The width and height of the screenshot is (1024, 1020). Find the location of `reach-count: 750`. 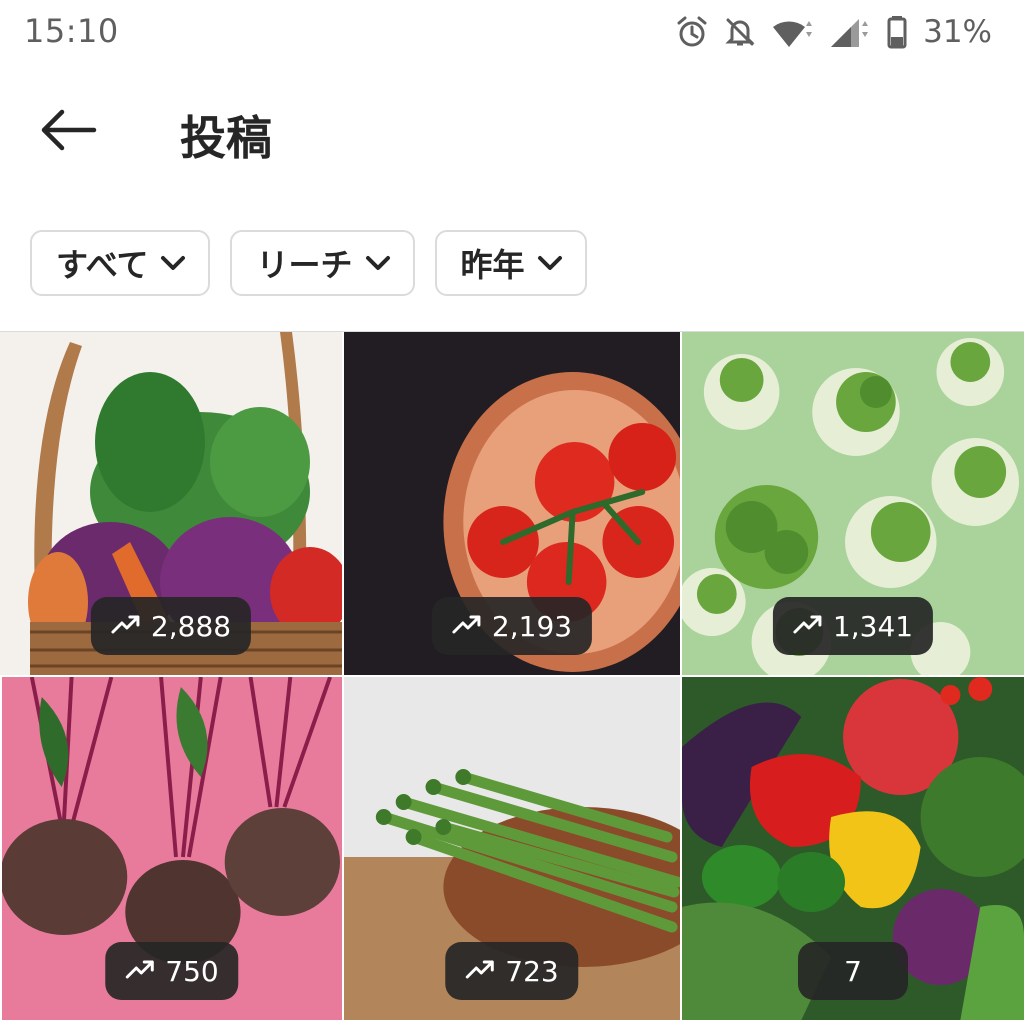

reach-count: 750 is located at coordinates (192, 971).